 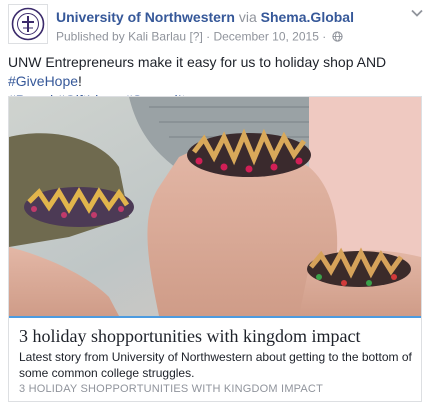 What do you see at coordinates (145, 17) in the screenshot?
I see `page-name-link: University of Northwestern` at bounding box center [145, 17].